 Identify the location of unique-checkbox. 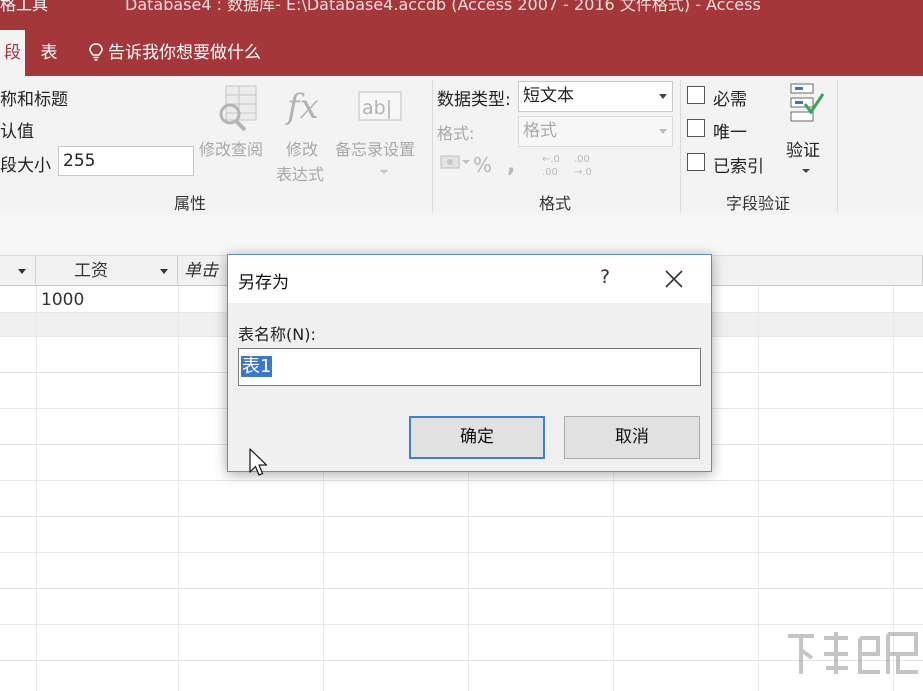
(696, 128).